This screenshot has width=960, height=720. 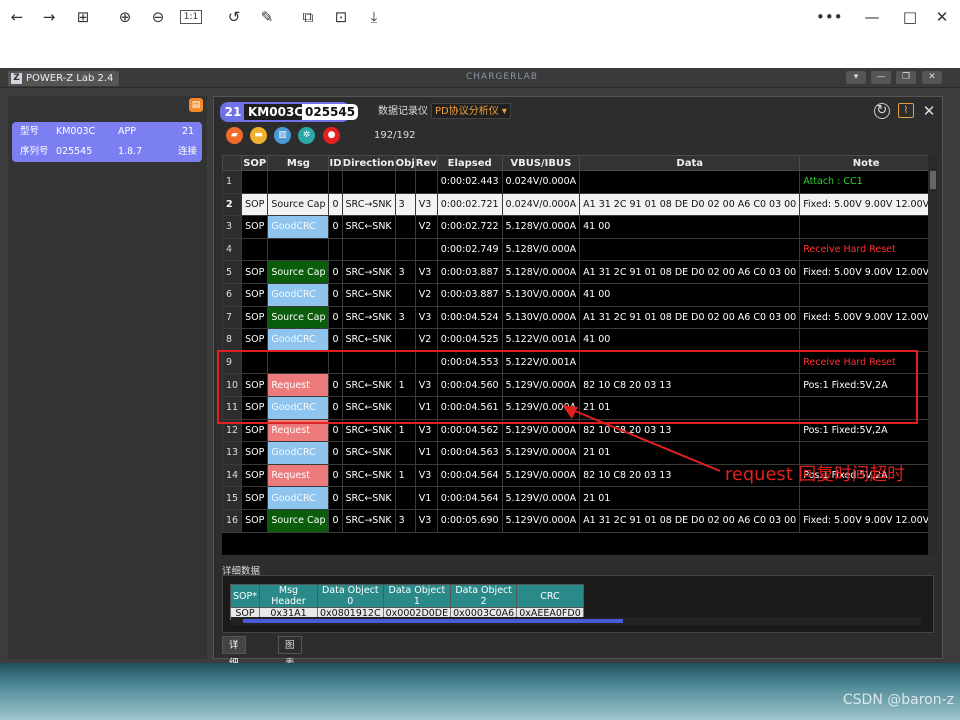 I want to click on filter-icon: ✲, so click(x=306, y=135).